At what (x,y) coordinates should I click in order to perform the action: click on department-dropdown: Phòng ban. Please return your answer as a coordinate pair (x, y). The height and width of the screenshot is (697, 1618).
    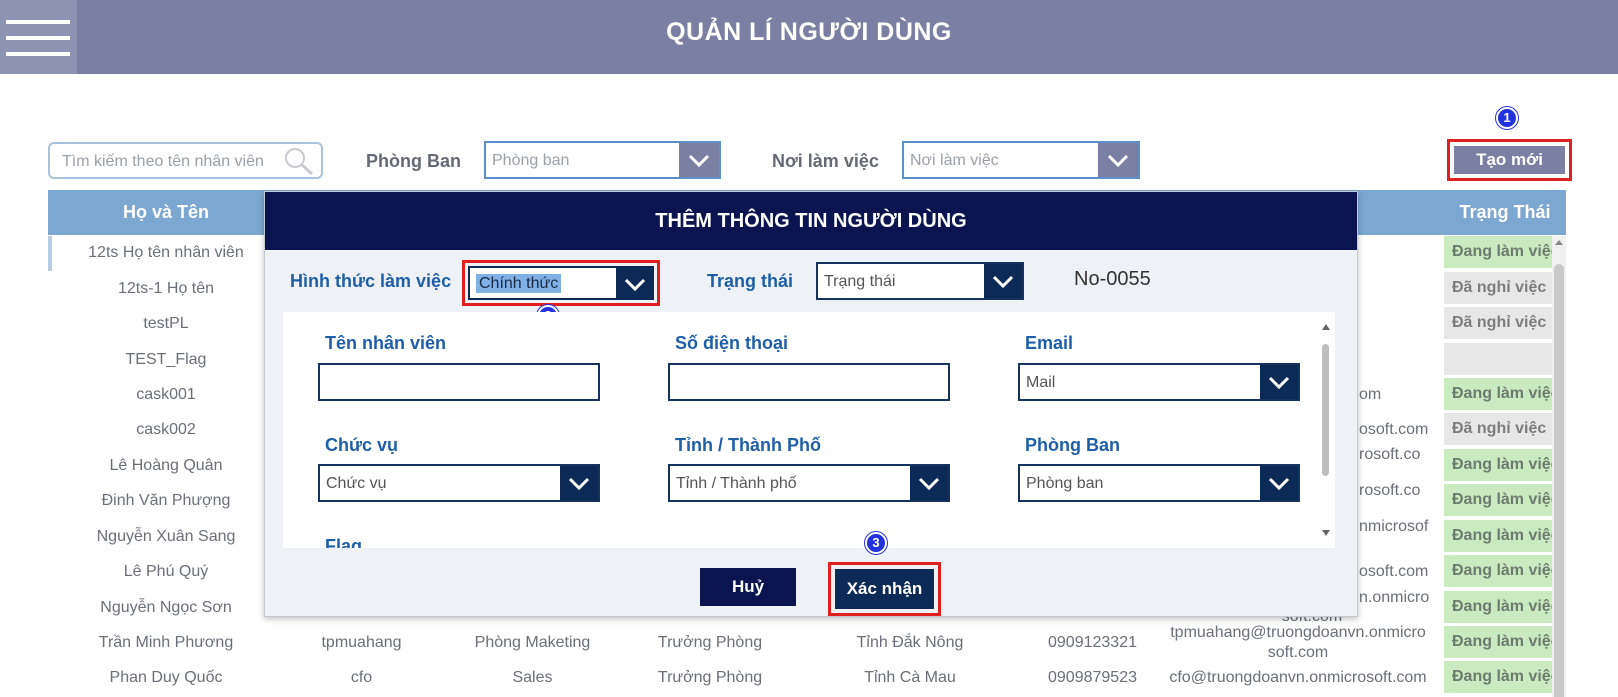
    Looking at the image, I should click on (1159, 483).